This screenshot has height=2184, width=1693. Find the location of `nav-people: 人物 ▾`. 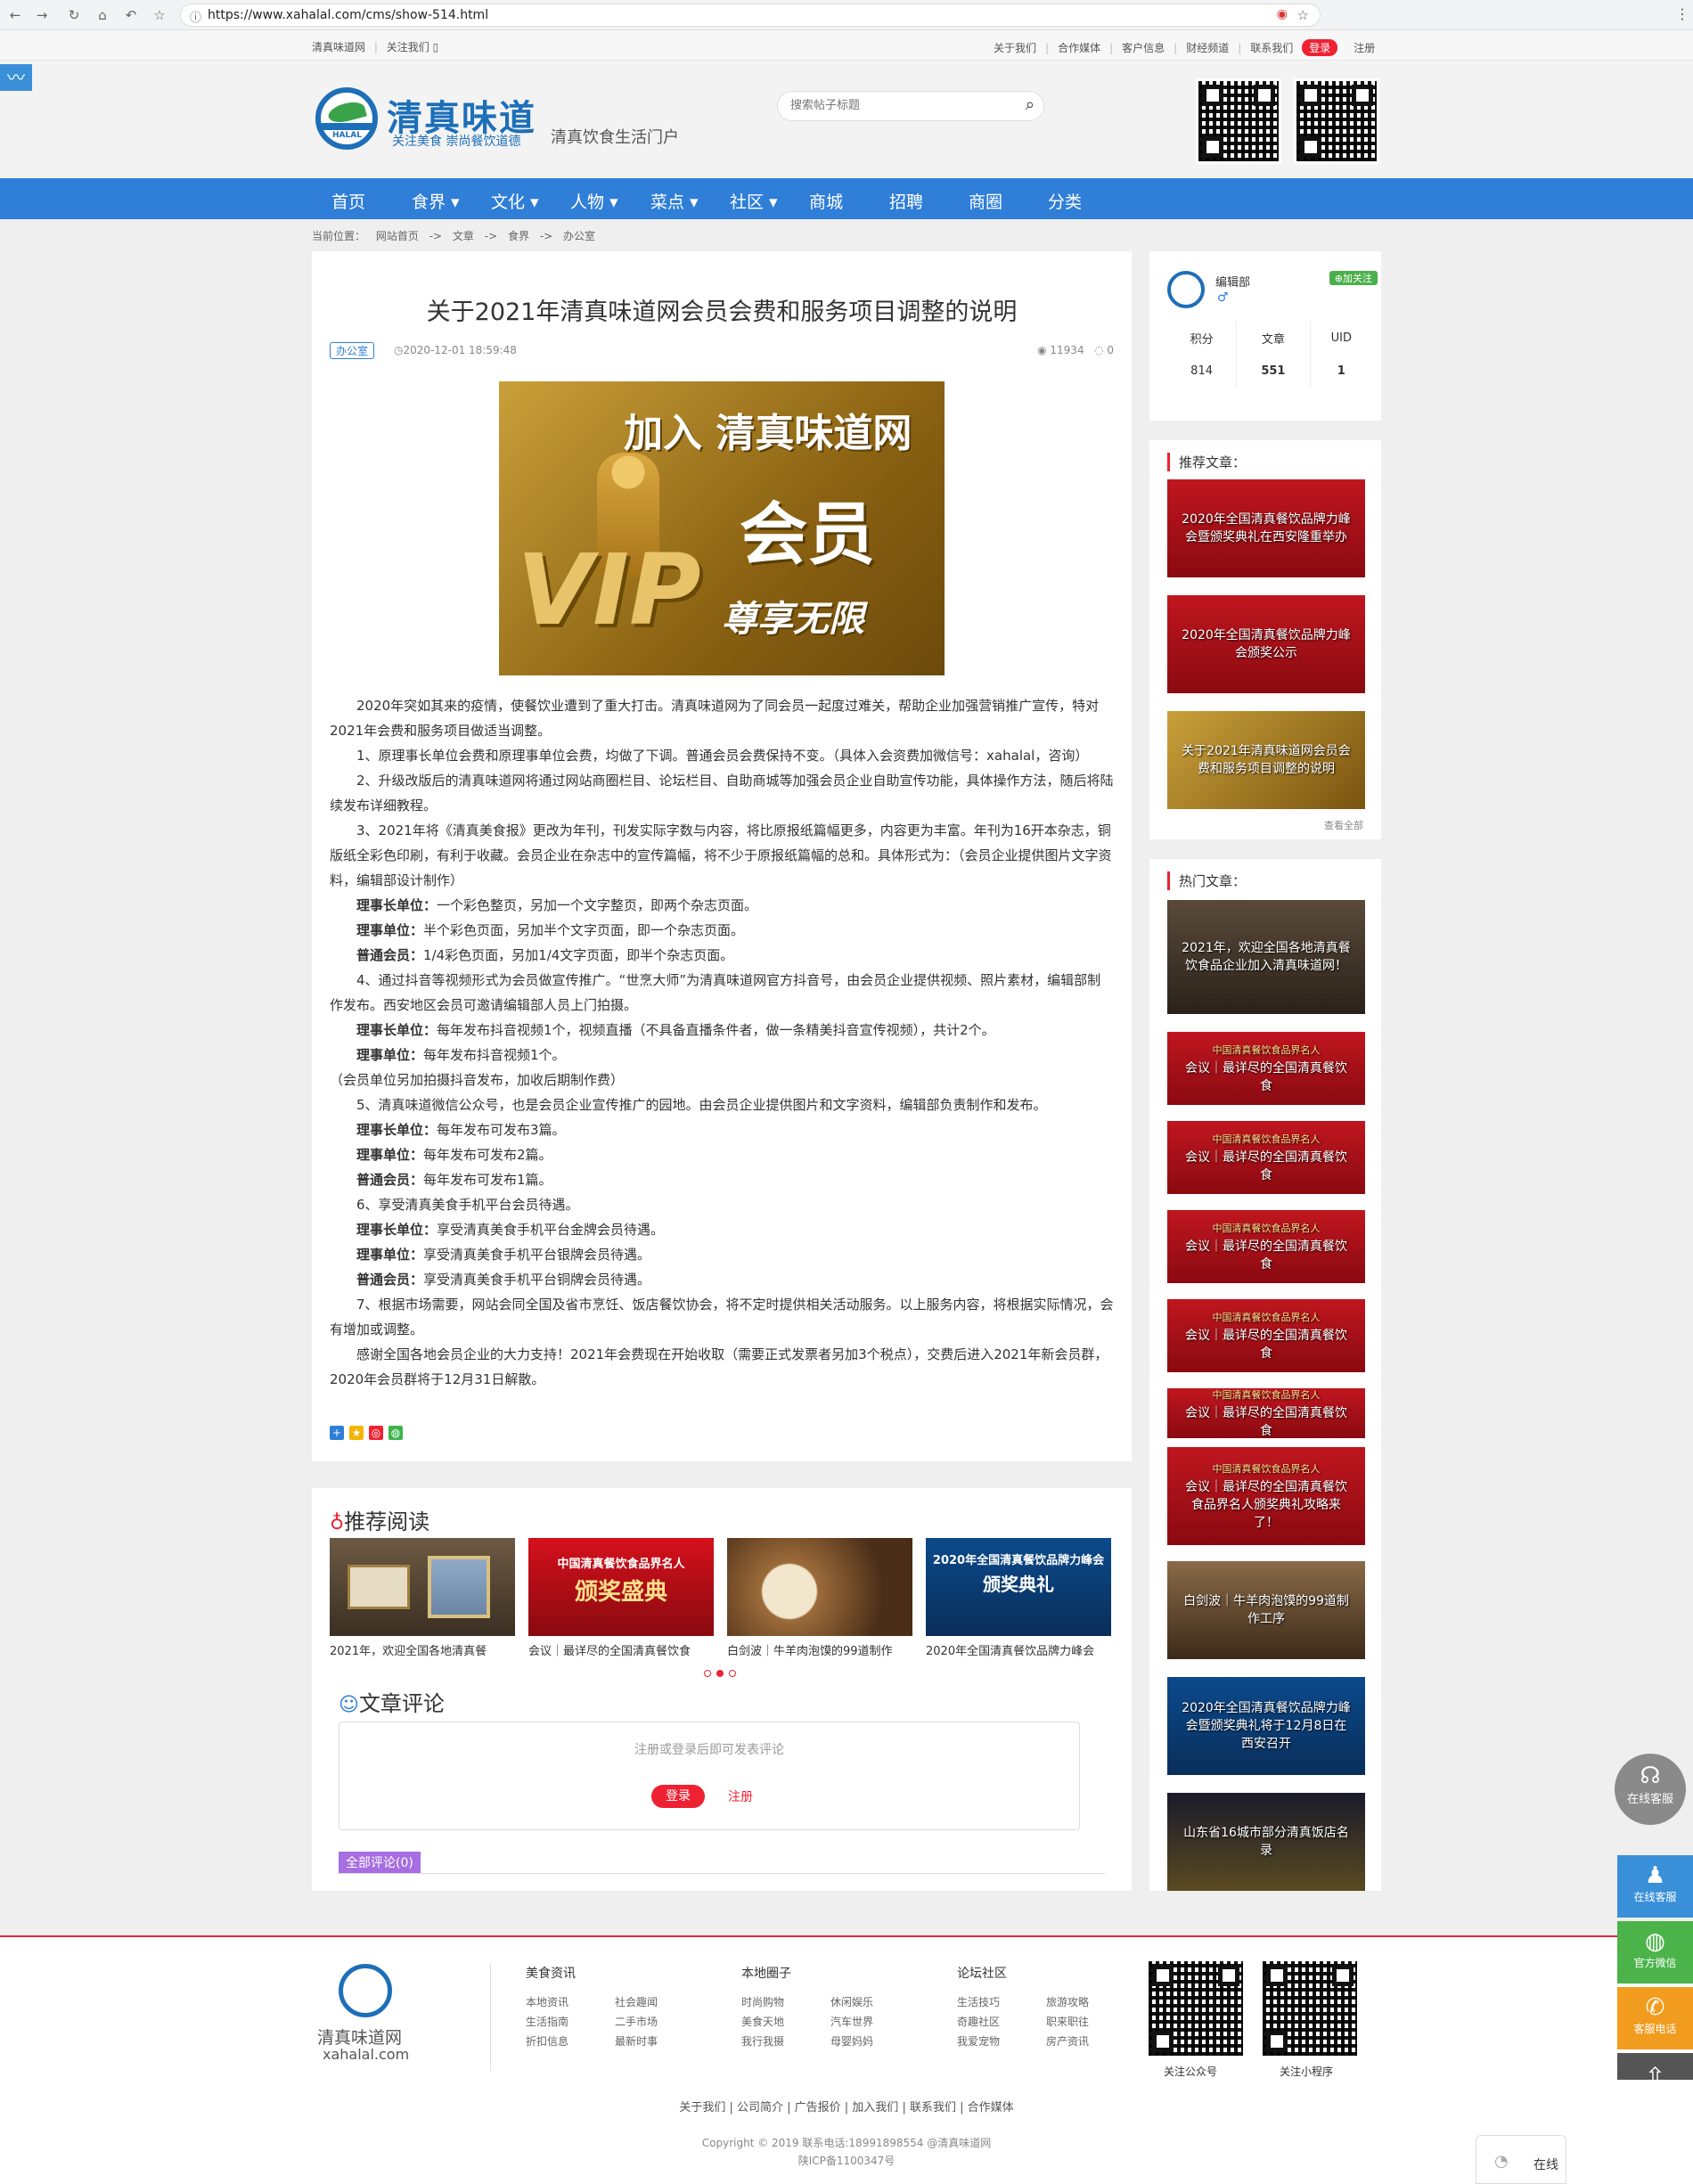

nav-people: 人物 ▾ is located at coordinates (594, 201).